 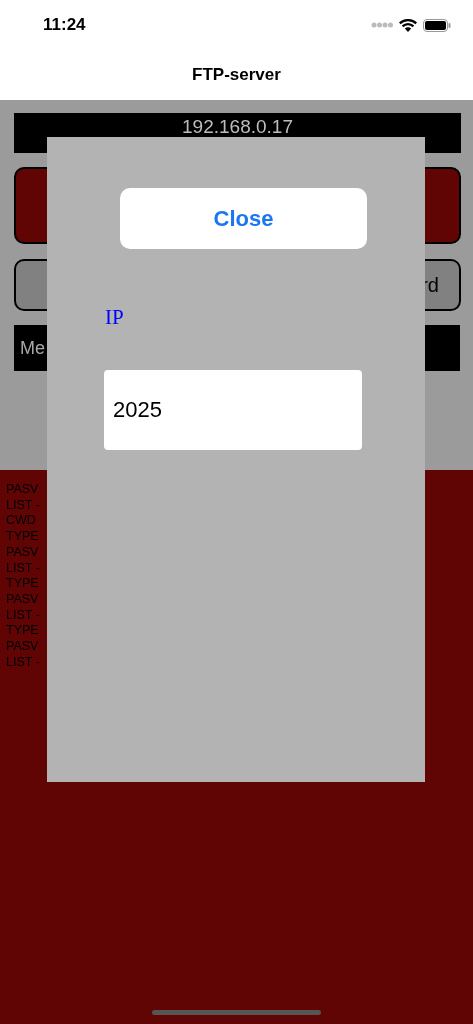 I want to click on ip-input-field: 2025, so click(x=233, y=410).